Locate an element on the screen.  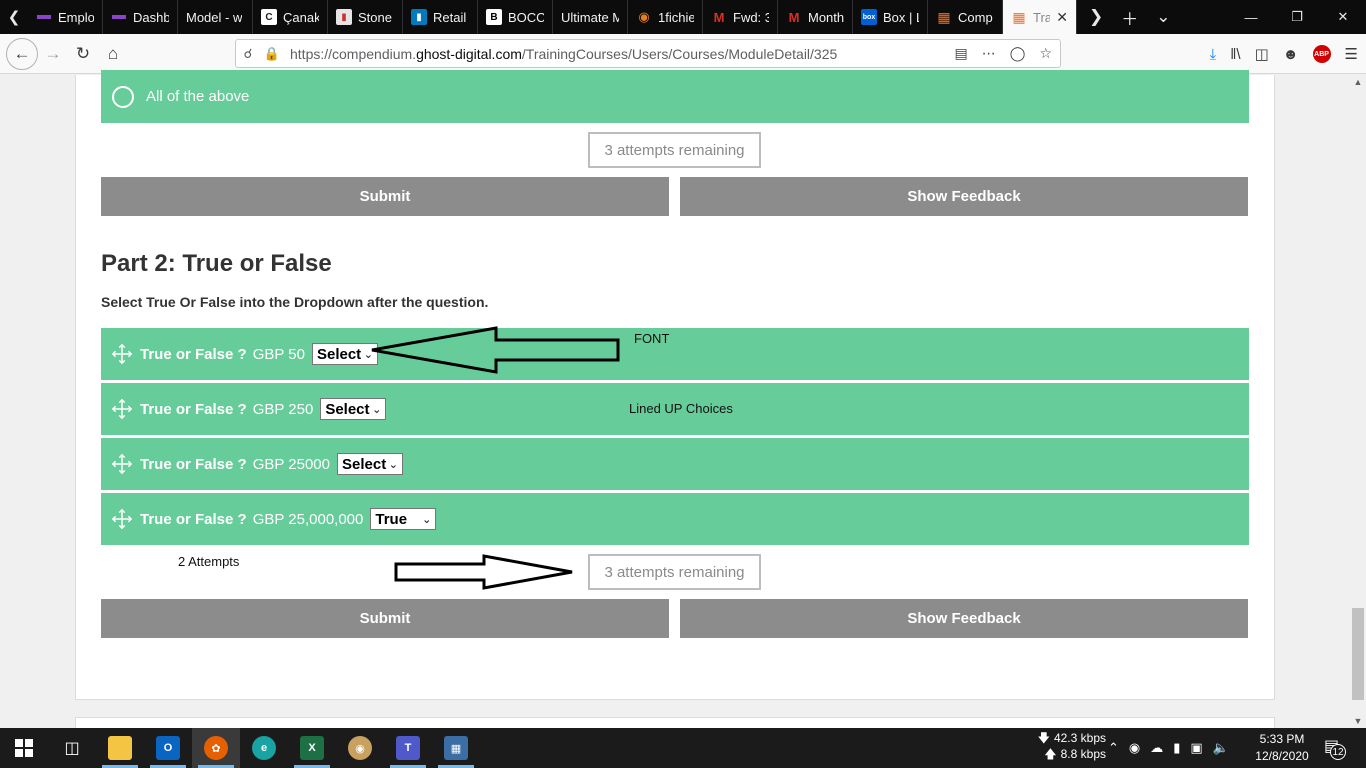
browser-tab: ◉ 1fichie is located at coordinates (665, 17).